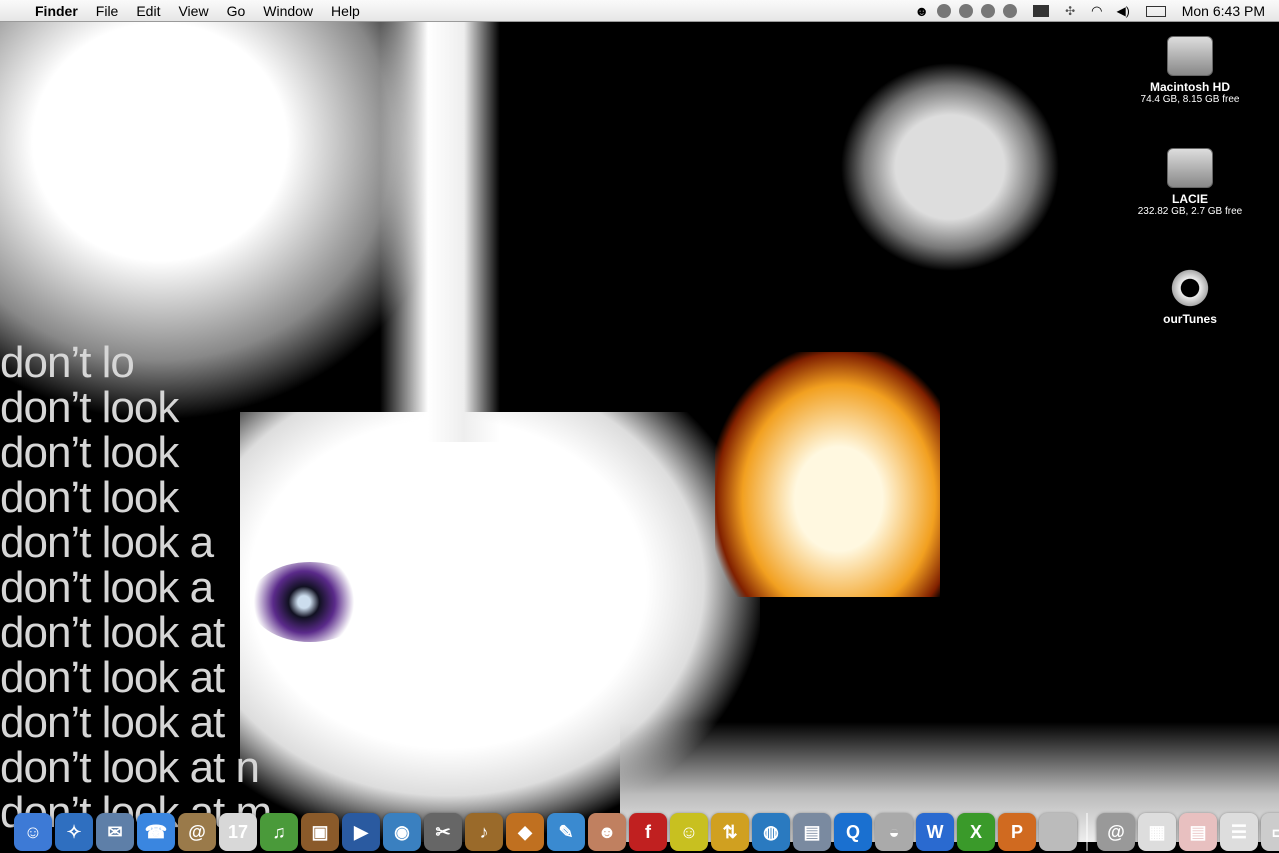 Image resolution: width=1279 pixels, height=853 pixels. I want to click on display-icon, so click(1041, 11).